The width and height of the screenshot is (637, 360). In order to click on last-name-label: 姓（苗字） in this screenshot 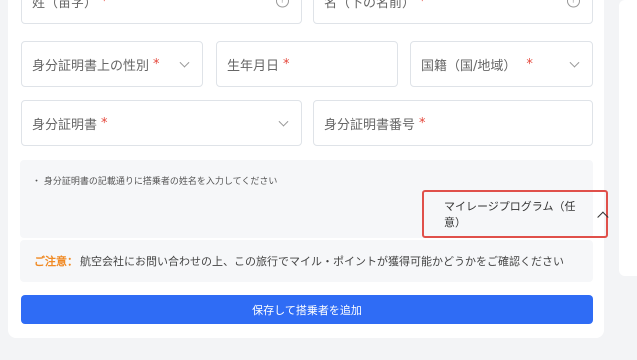, I will do `click(65, 5)`.